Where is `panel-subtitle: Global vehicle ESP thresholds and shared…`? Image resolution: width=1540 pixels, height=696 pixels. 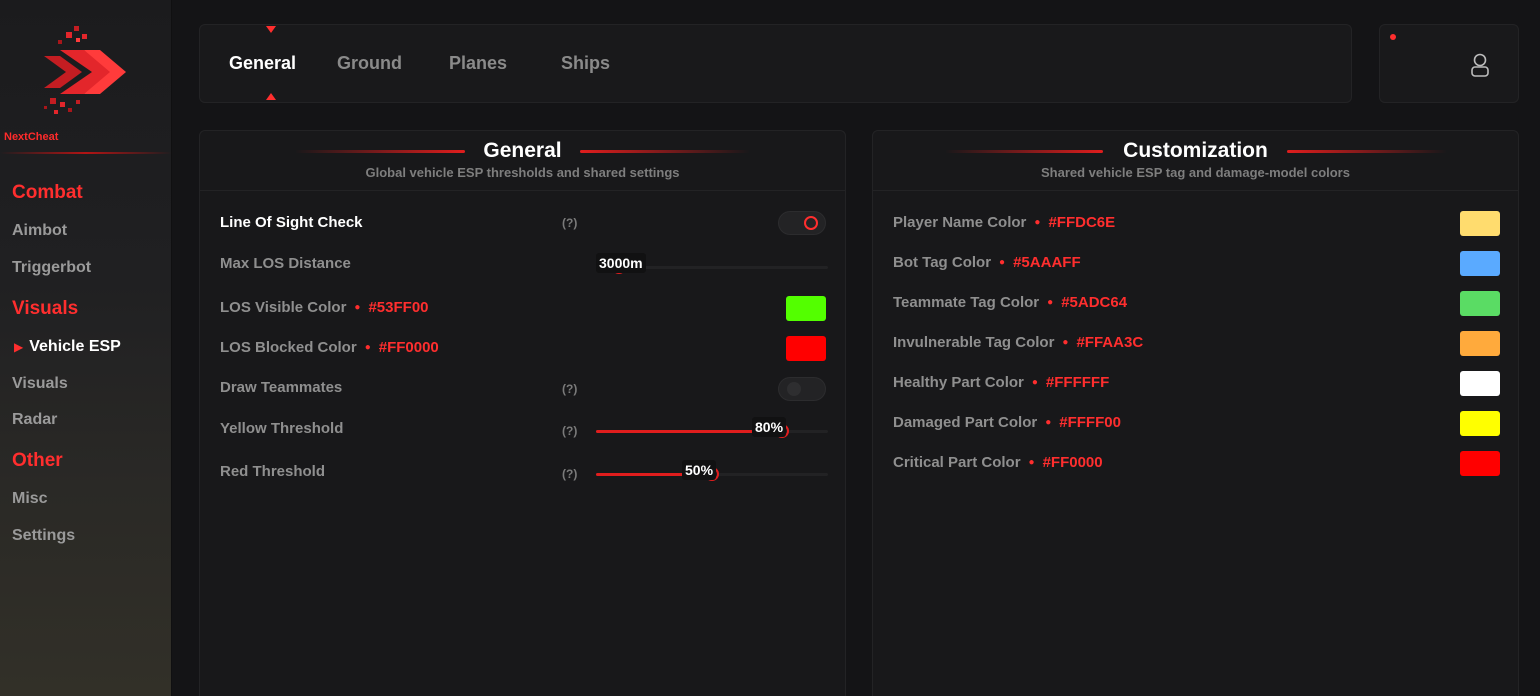 panel-subtitle: Global vehicle ESP thresholds and shared… is located at coordinates (522, 172).